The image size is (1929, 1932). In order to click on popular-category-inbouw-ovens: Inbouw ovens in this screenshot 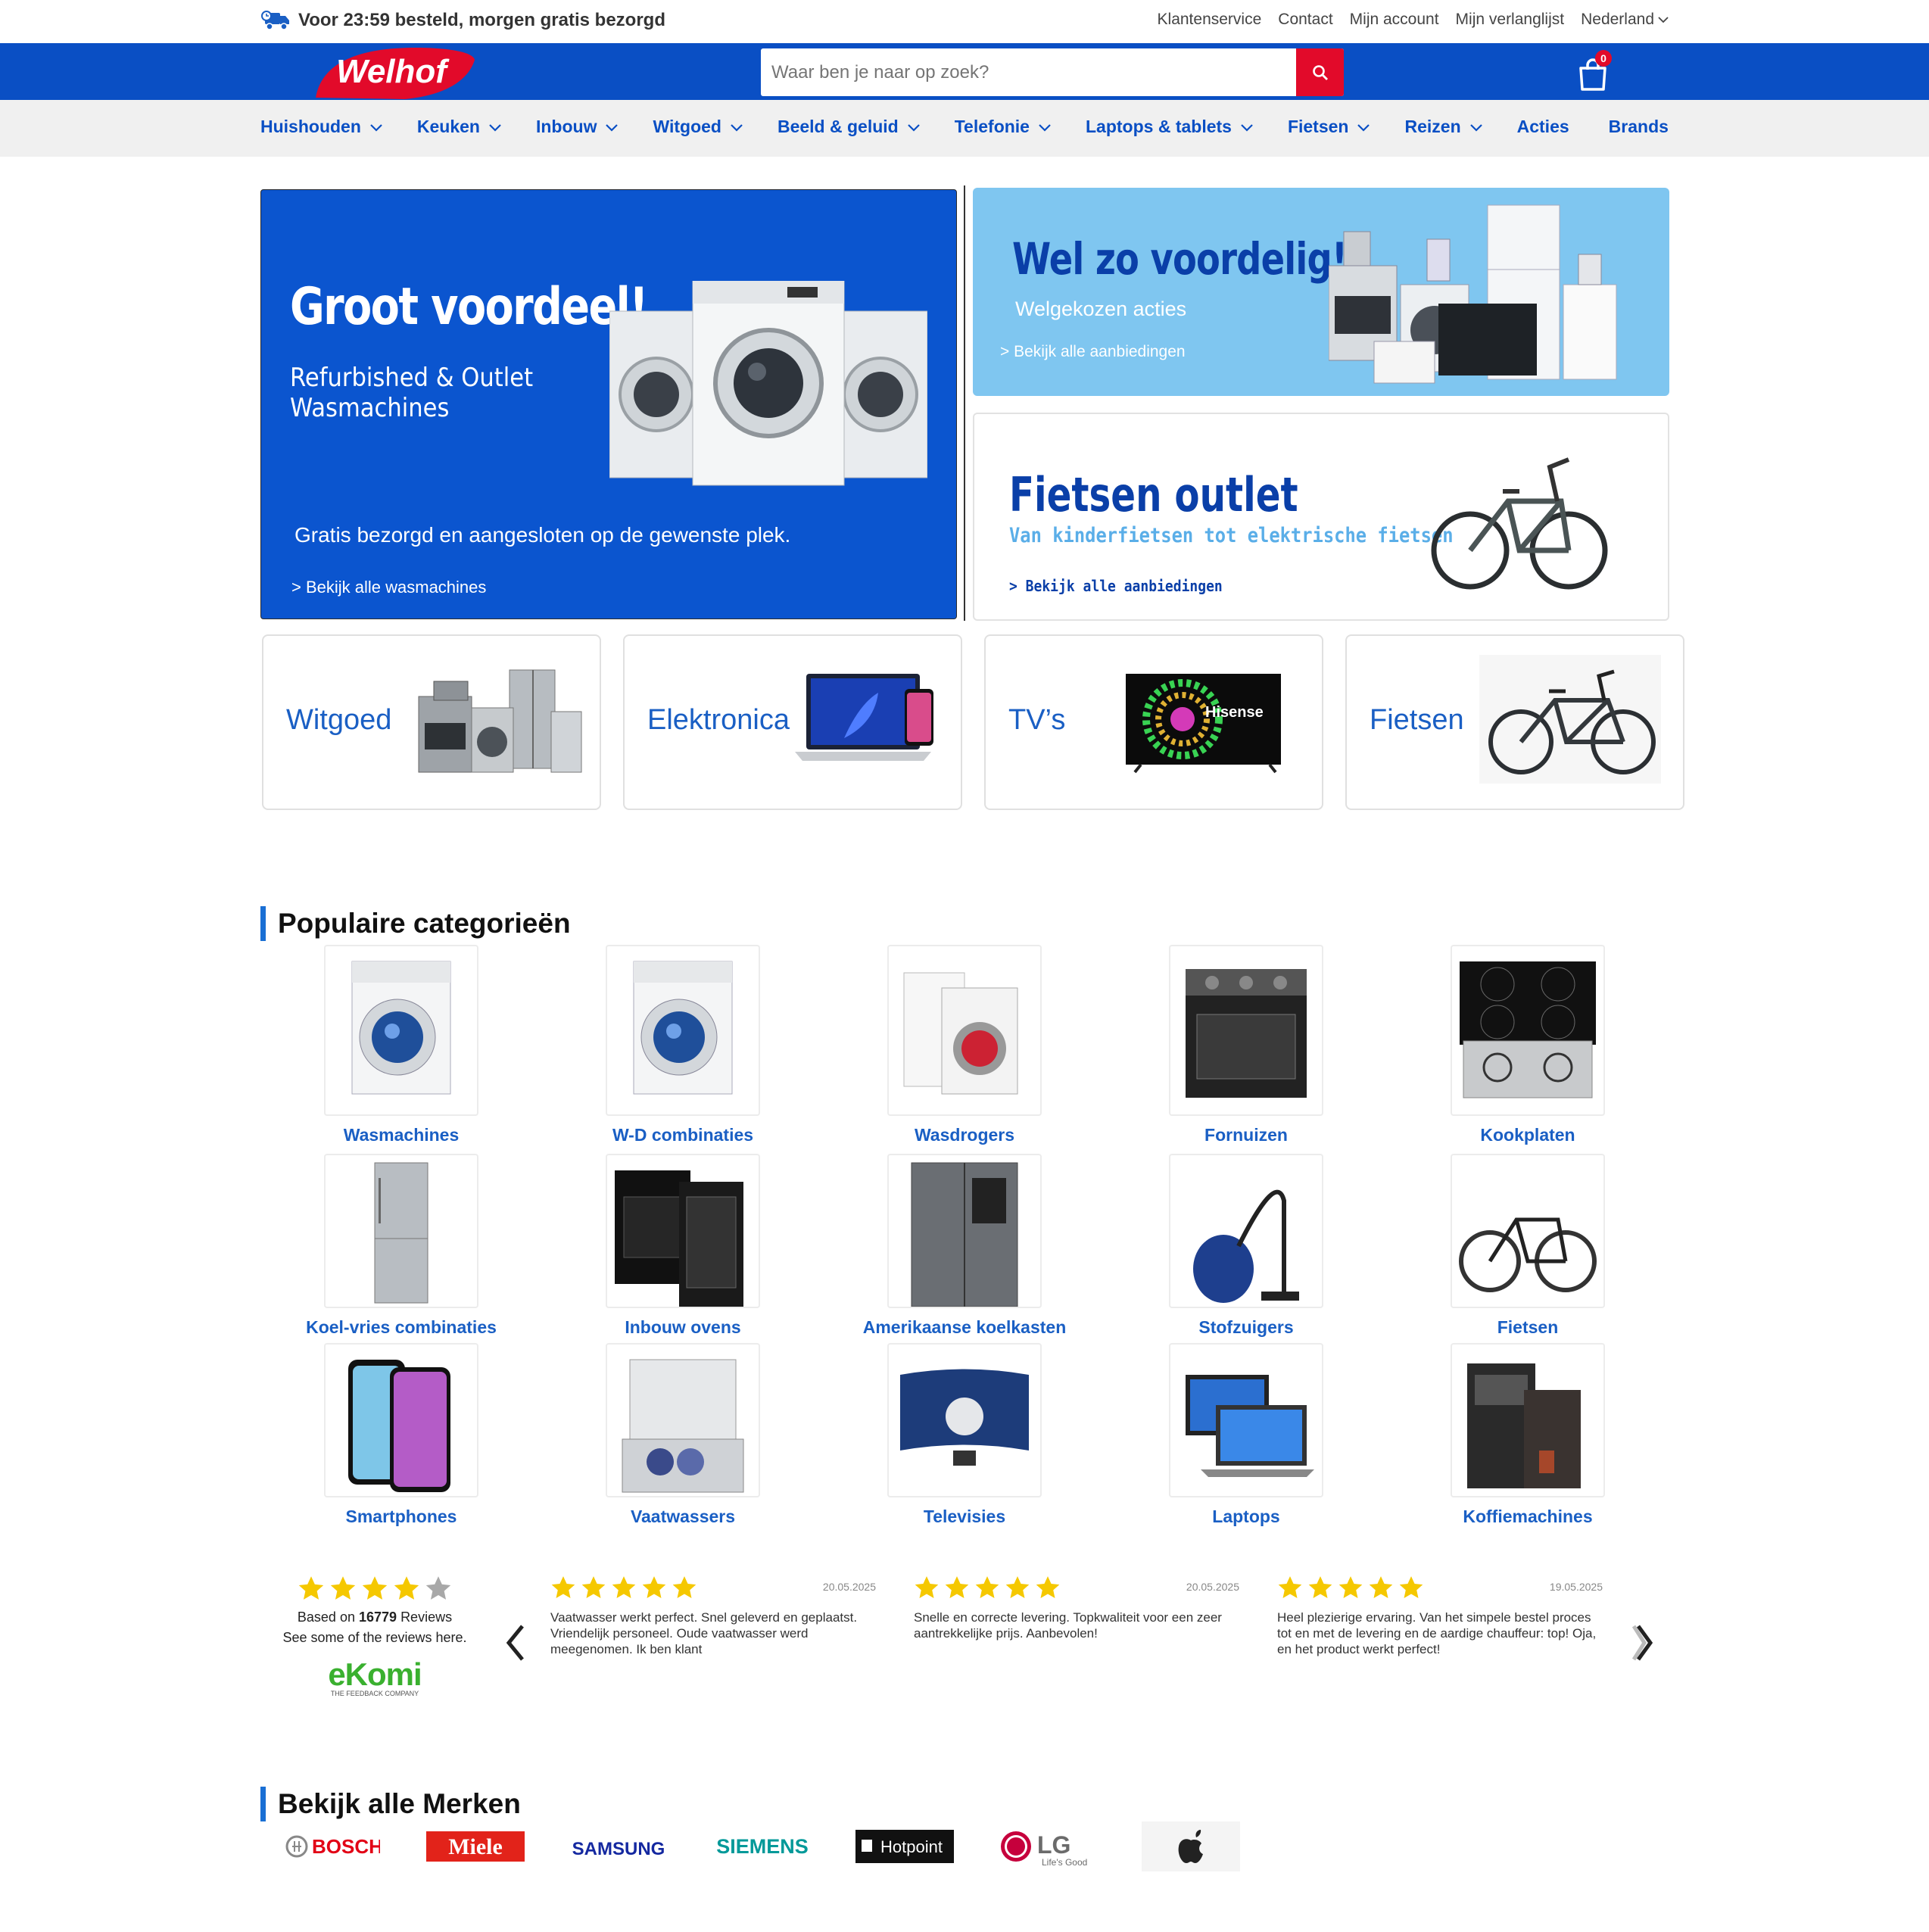, I will do `click(683, 1246)`.